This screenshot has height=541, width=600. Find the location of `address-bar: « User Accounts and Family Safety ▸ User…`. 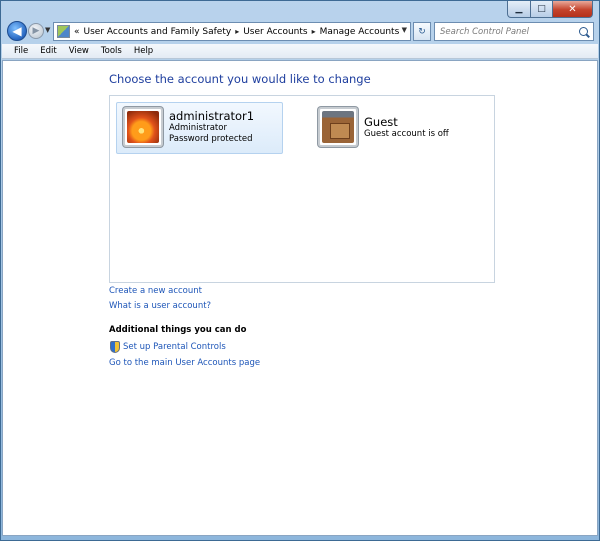

address-bar: « User Accounts and Family Safety ▸ User… is located at coordinates (232, 31).